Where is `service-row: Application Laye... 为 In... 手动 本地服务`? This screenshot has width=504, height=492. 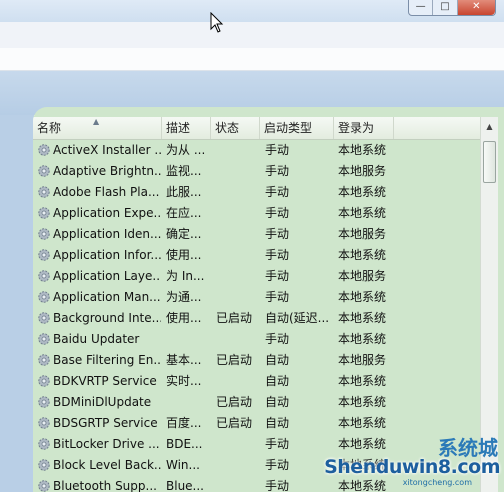 service-row: Application Laye... 为 In... 手动 本地服务 is located at coordinates (256, 276).